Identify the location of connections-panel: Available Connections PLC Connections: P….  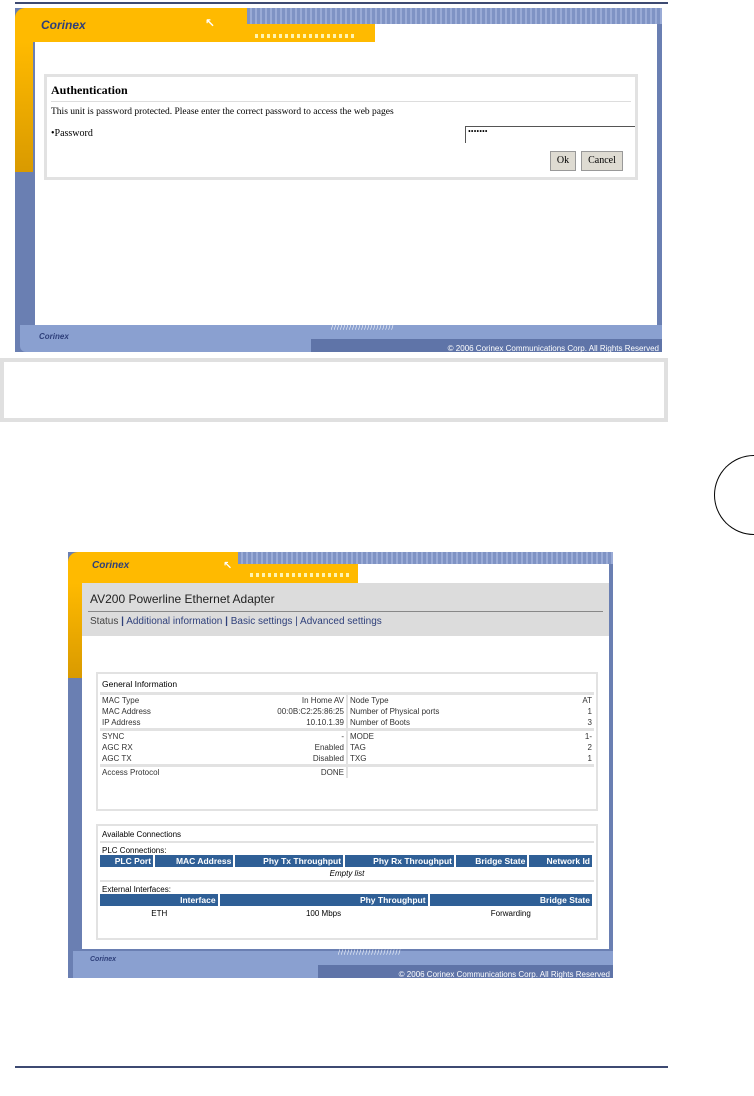
(347, 882).